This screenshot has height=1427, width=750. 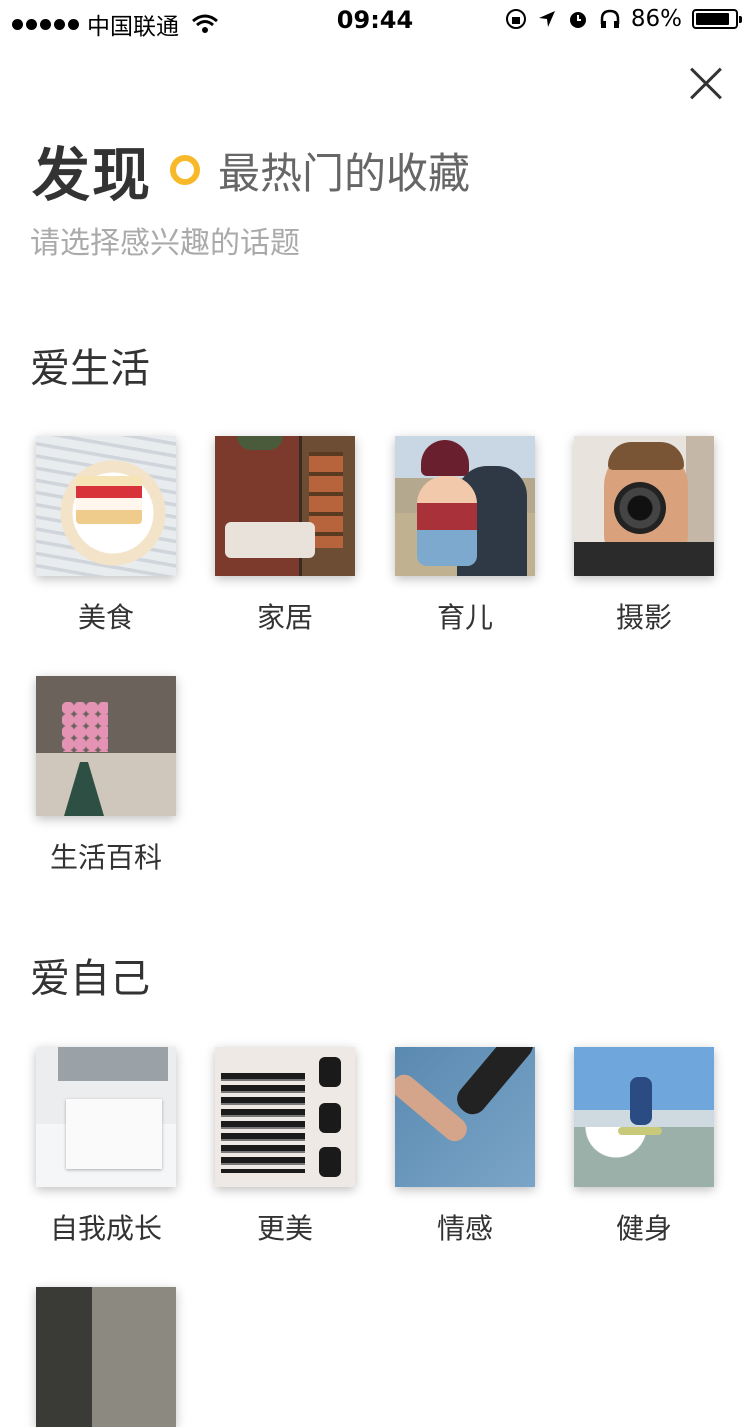 What do you see at coordinates (165, 243) in the screenshot?
I see `topic-prompt: 请选择感兴趣的话题` at bounding box center [165, 243].